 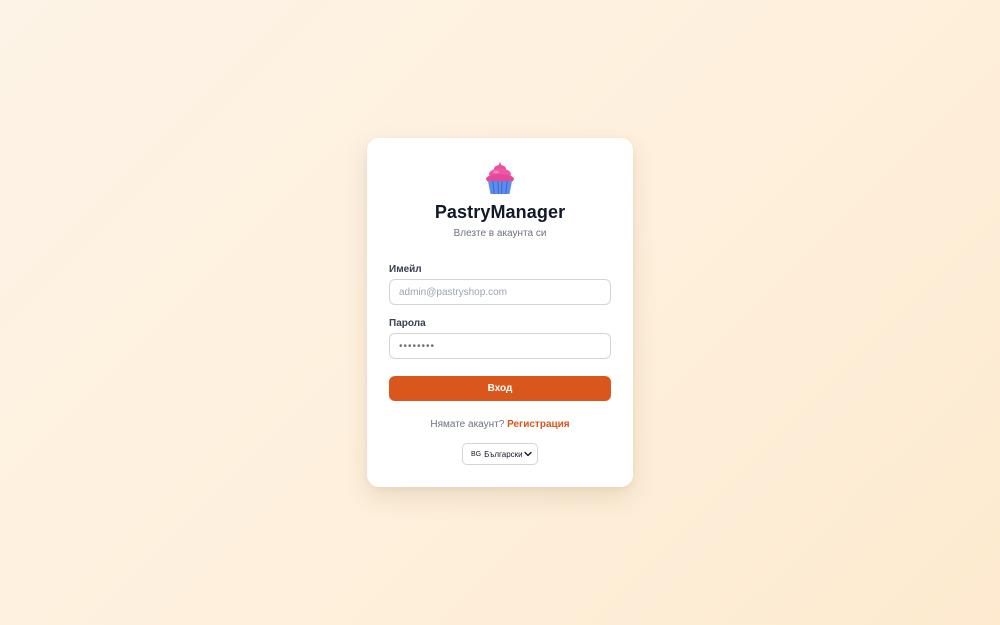 I want to click on chevron-down-icon, so click(x=528, y=454).